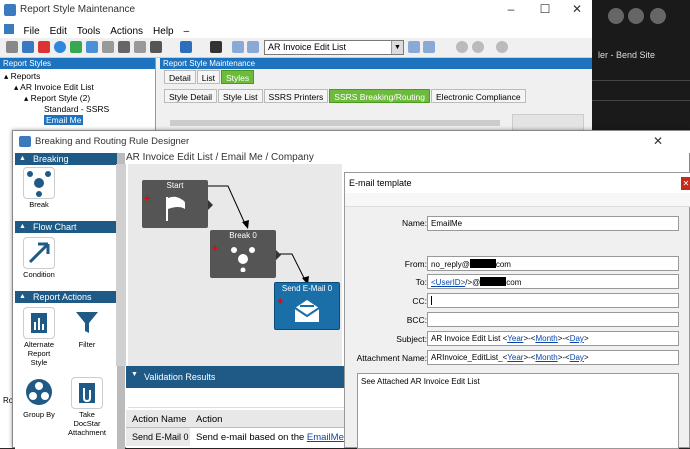 Image resolution: width=690 pixels, height=449 pixels. What do you see at coordinates (87, 323) in the screenshot?
I see `filter-icon` at bounding box center [87, 323].